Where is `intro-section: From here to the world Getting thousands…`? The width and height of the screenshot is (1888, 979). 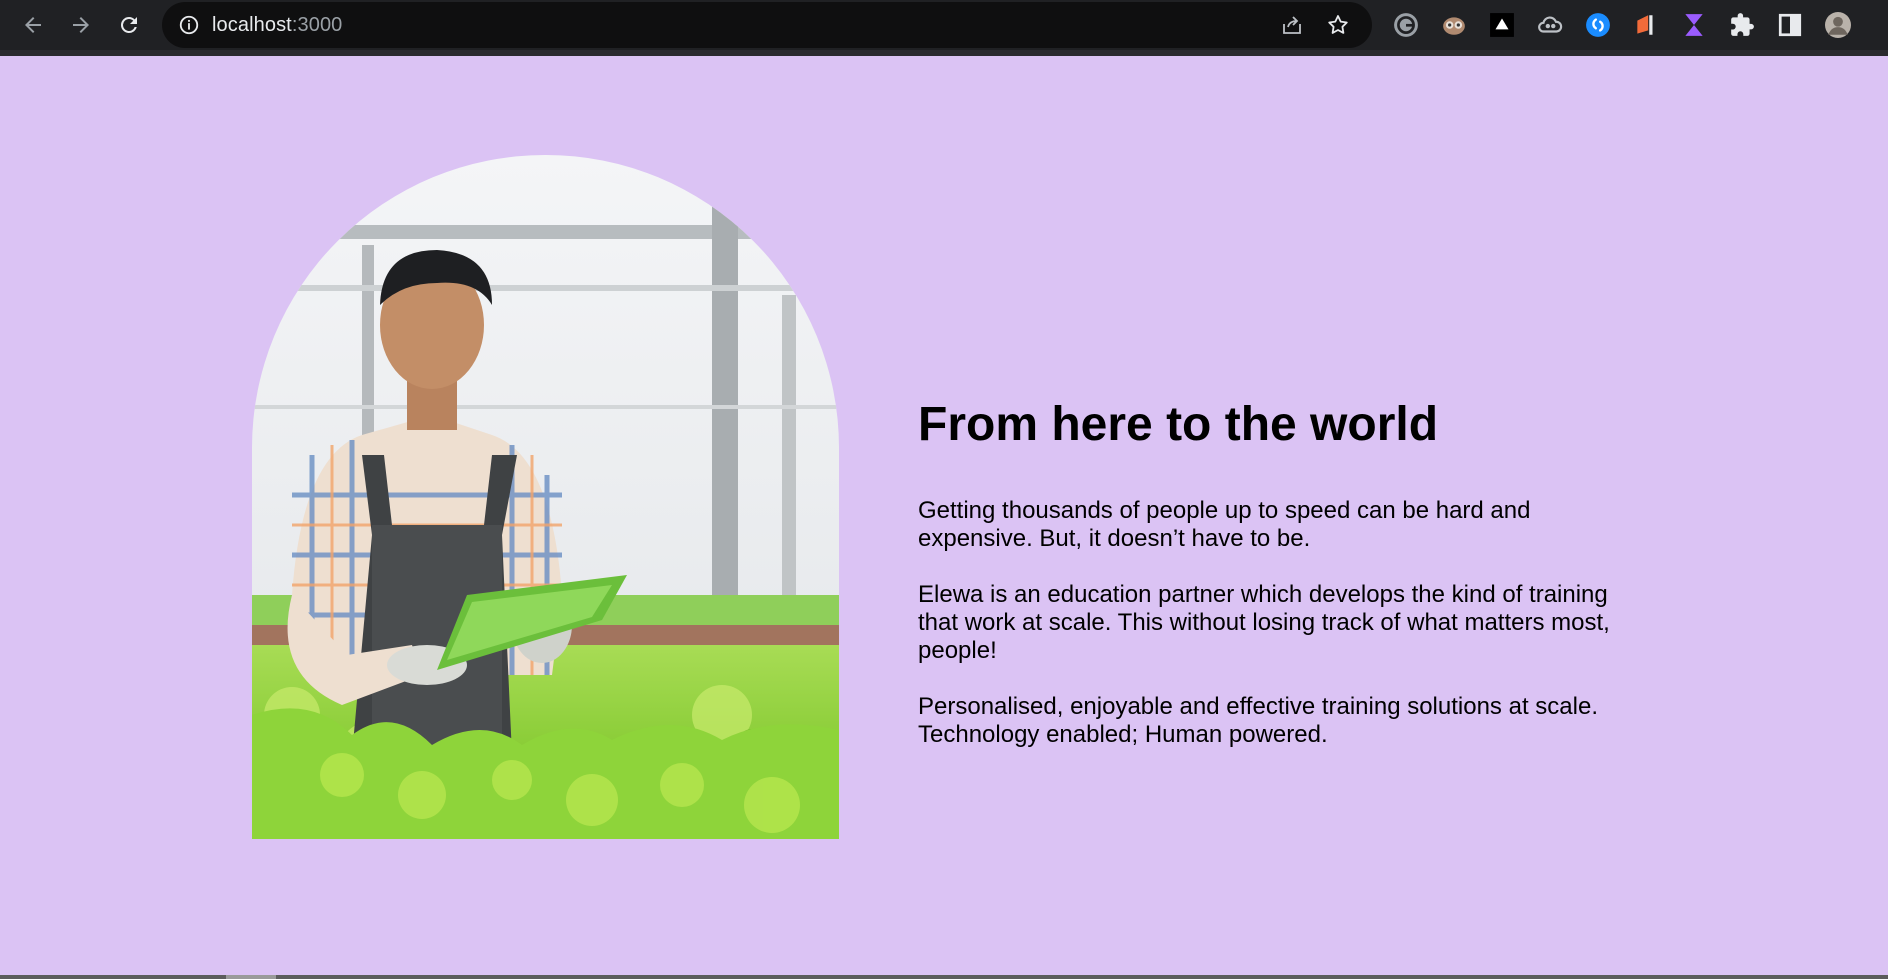 intro-section: From here to the world Getting thousands… is located at coordinates (1278, 586).